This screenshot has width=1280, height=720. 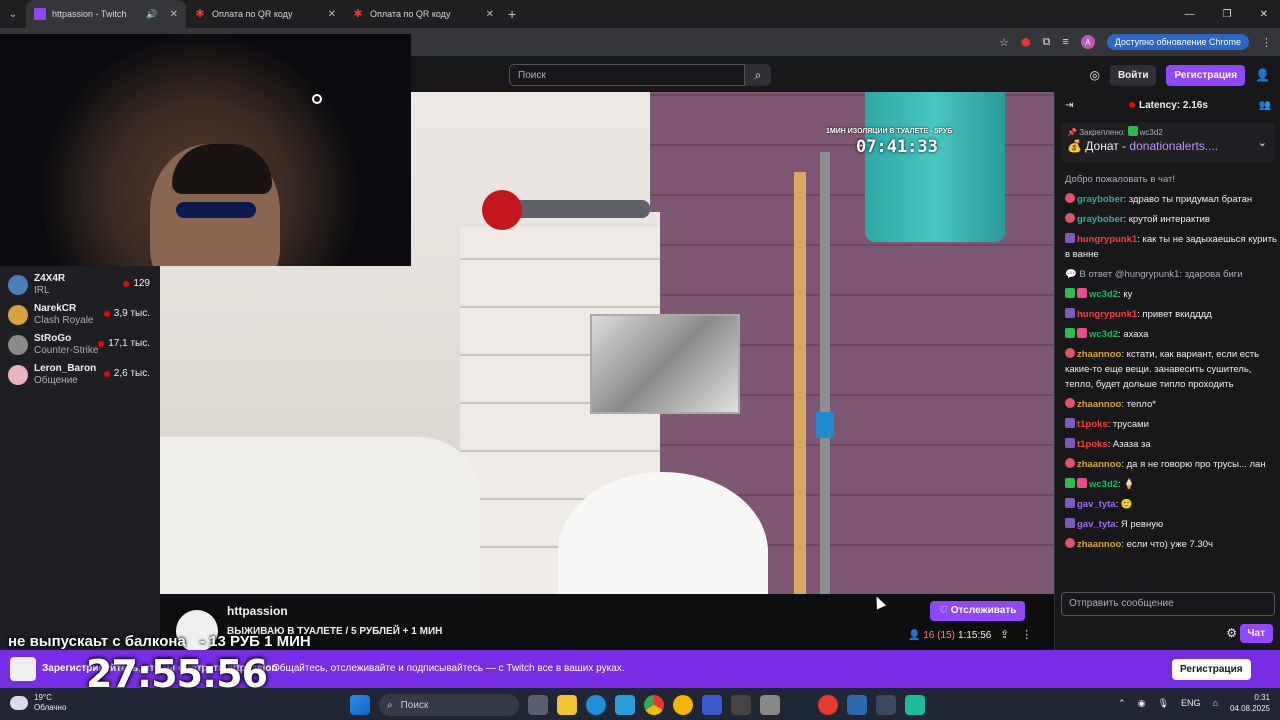 I want to click on more-options-icon: ⋮, so click(x=1026, y=634).